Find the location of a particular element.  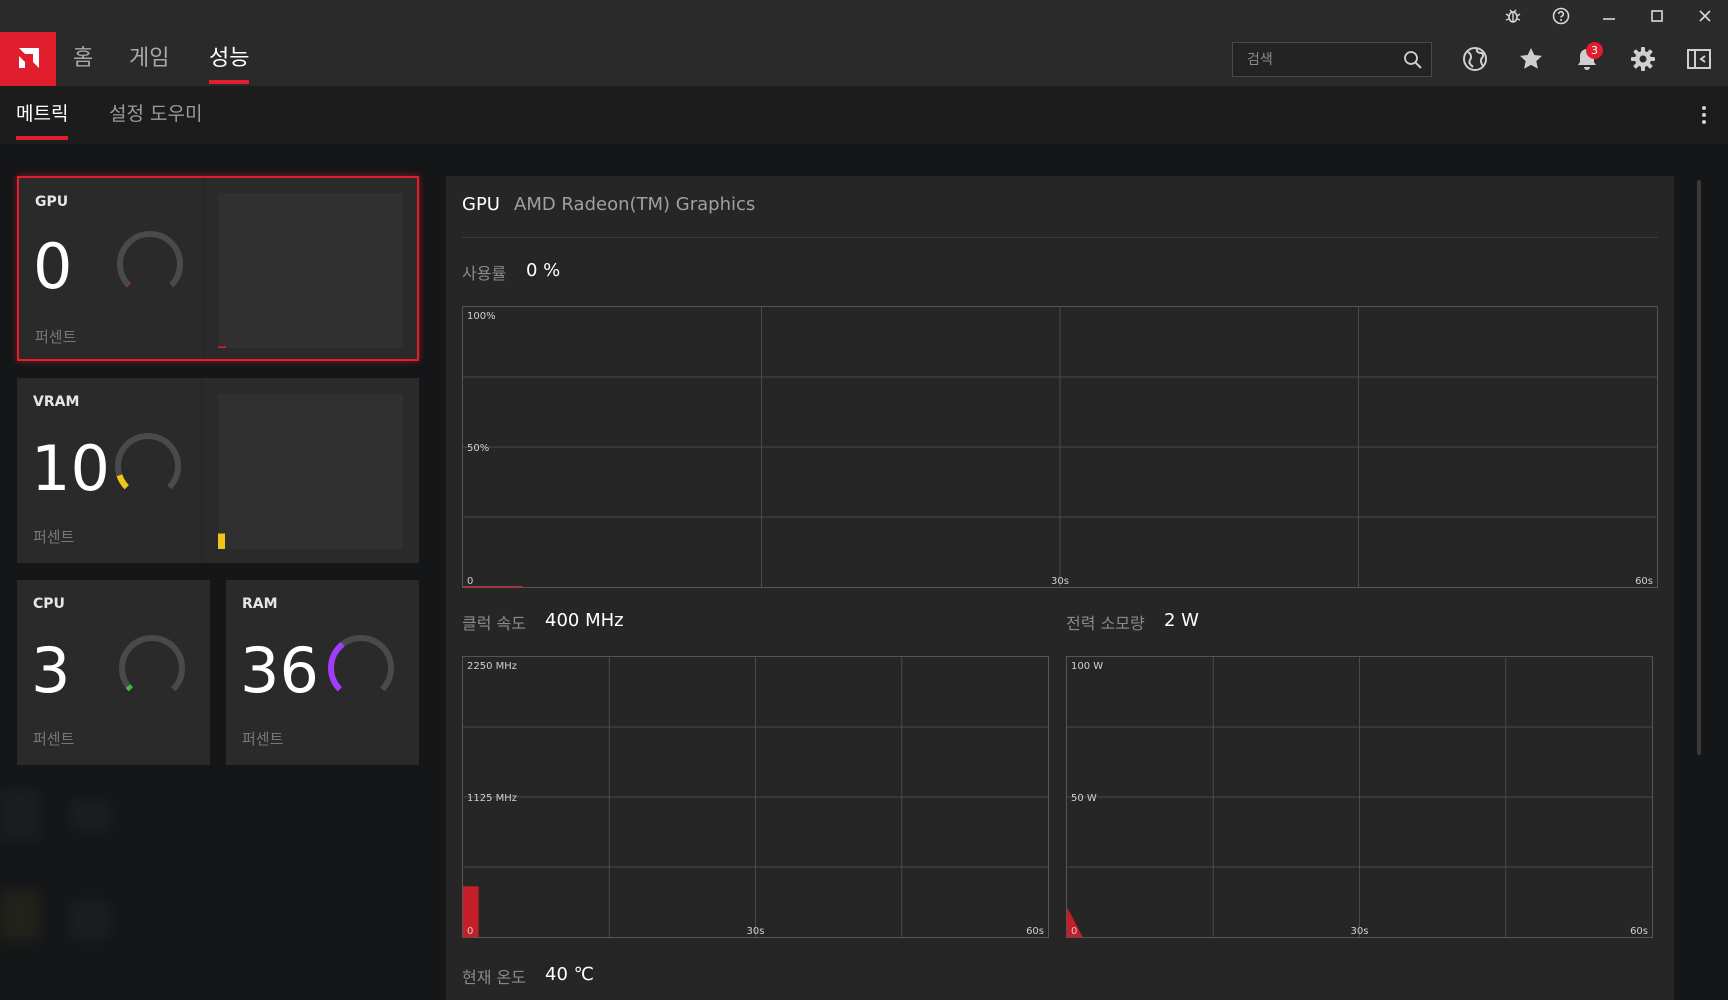

notification-count-badge: 3 is located at coordinates (1594, 50).